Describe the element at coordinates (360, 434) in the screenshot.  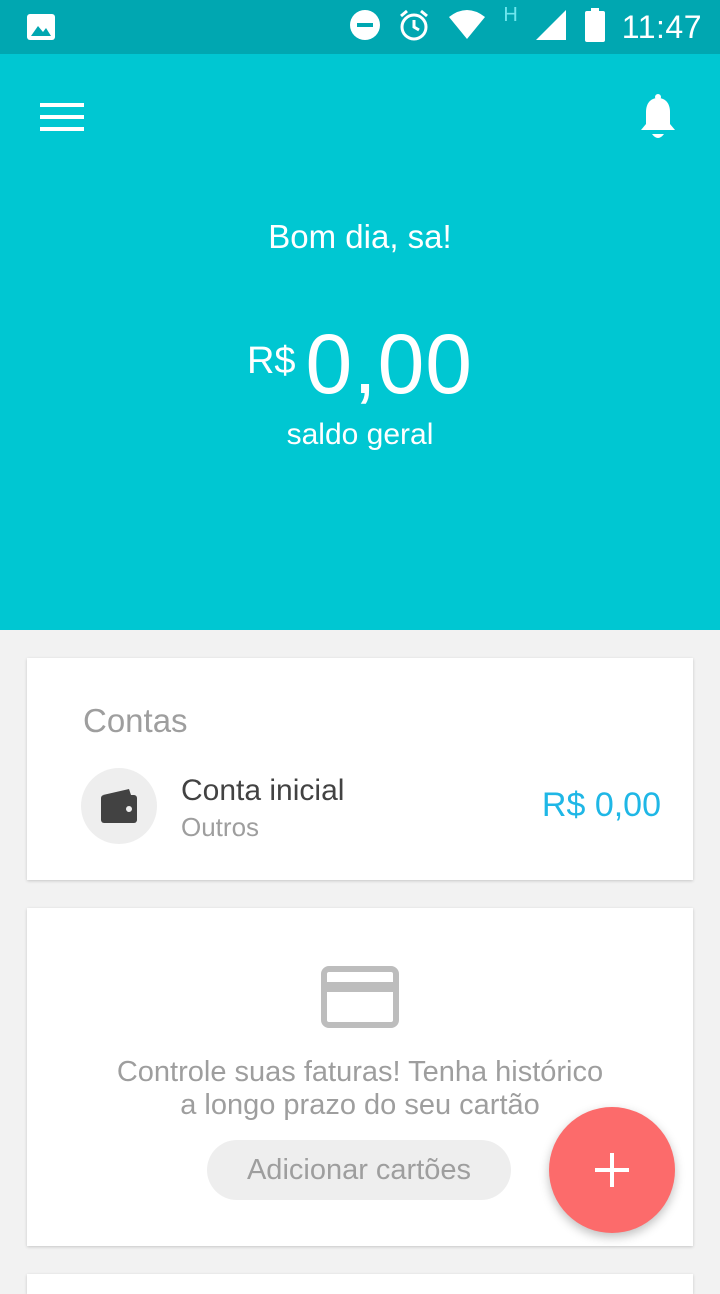
I see `balance-label: saldo geral` at that location.